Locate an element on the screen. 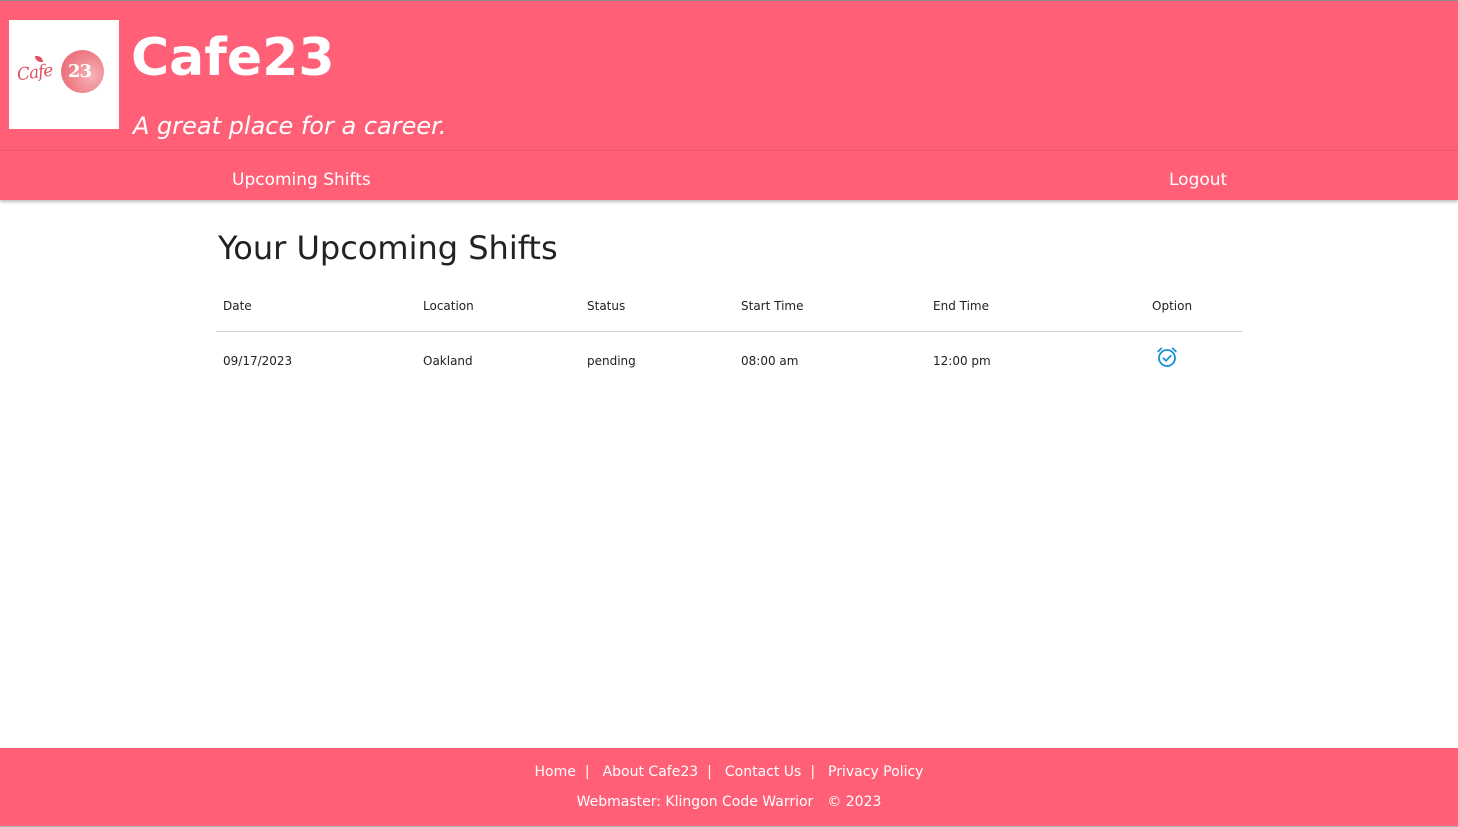  site-tagline: A great place for a career. is located at coordinates (290, 126).